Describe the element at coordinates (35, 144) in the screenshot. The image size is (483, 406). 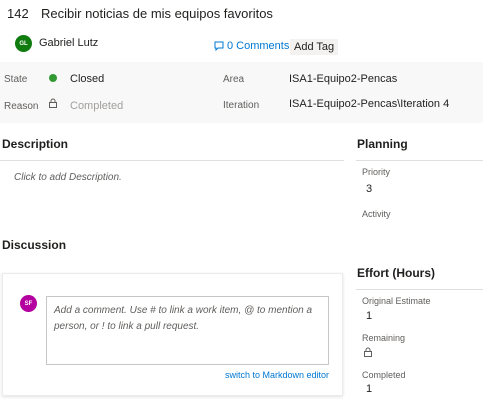
I see `description-title: Description` at that location.